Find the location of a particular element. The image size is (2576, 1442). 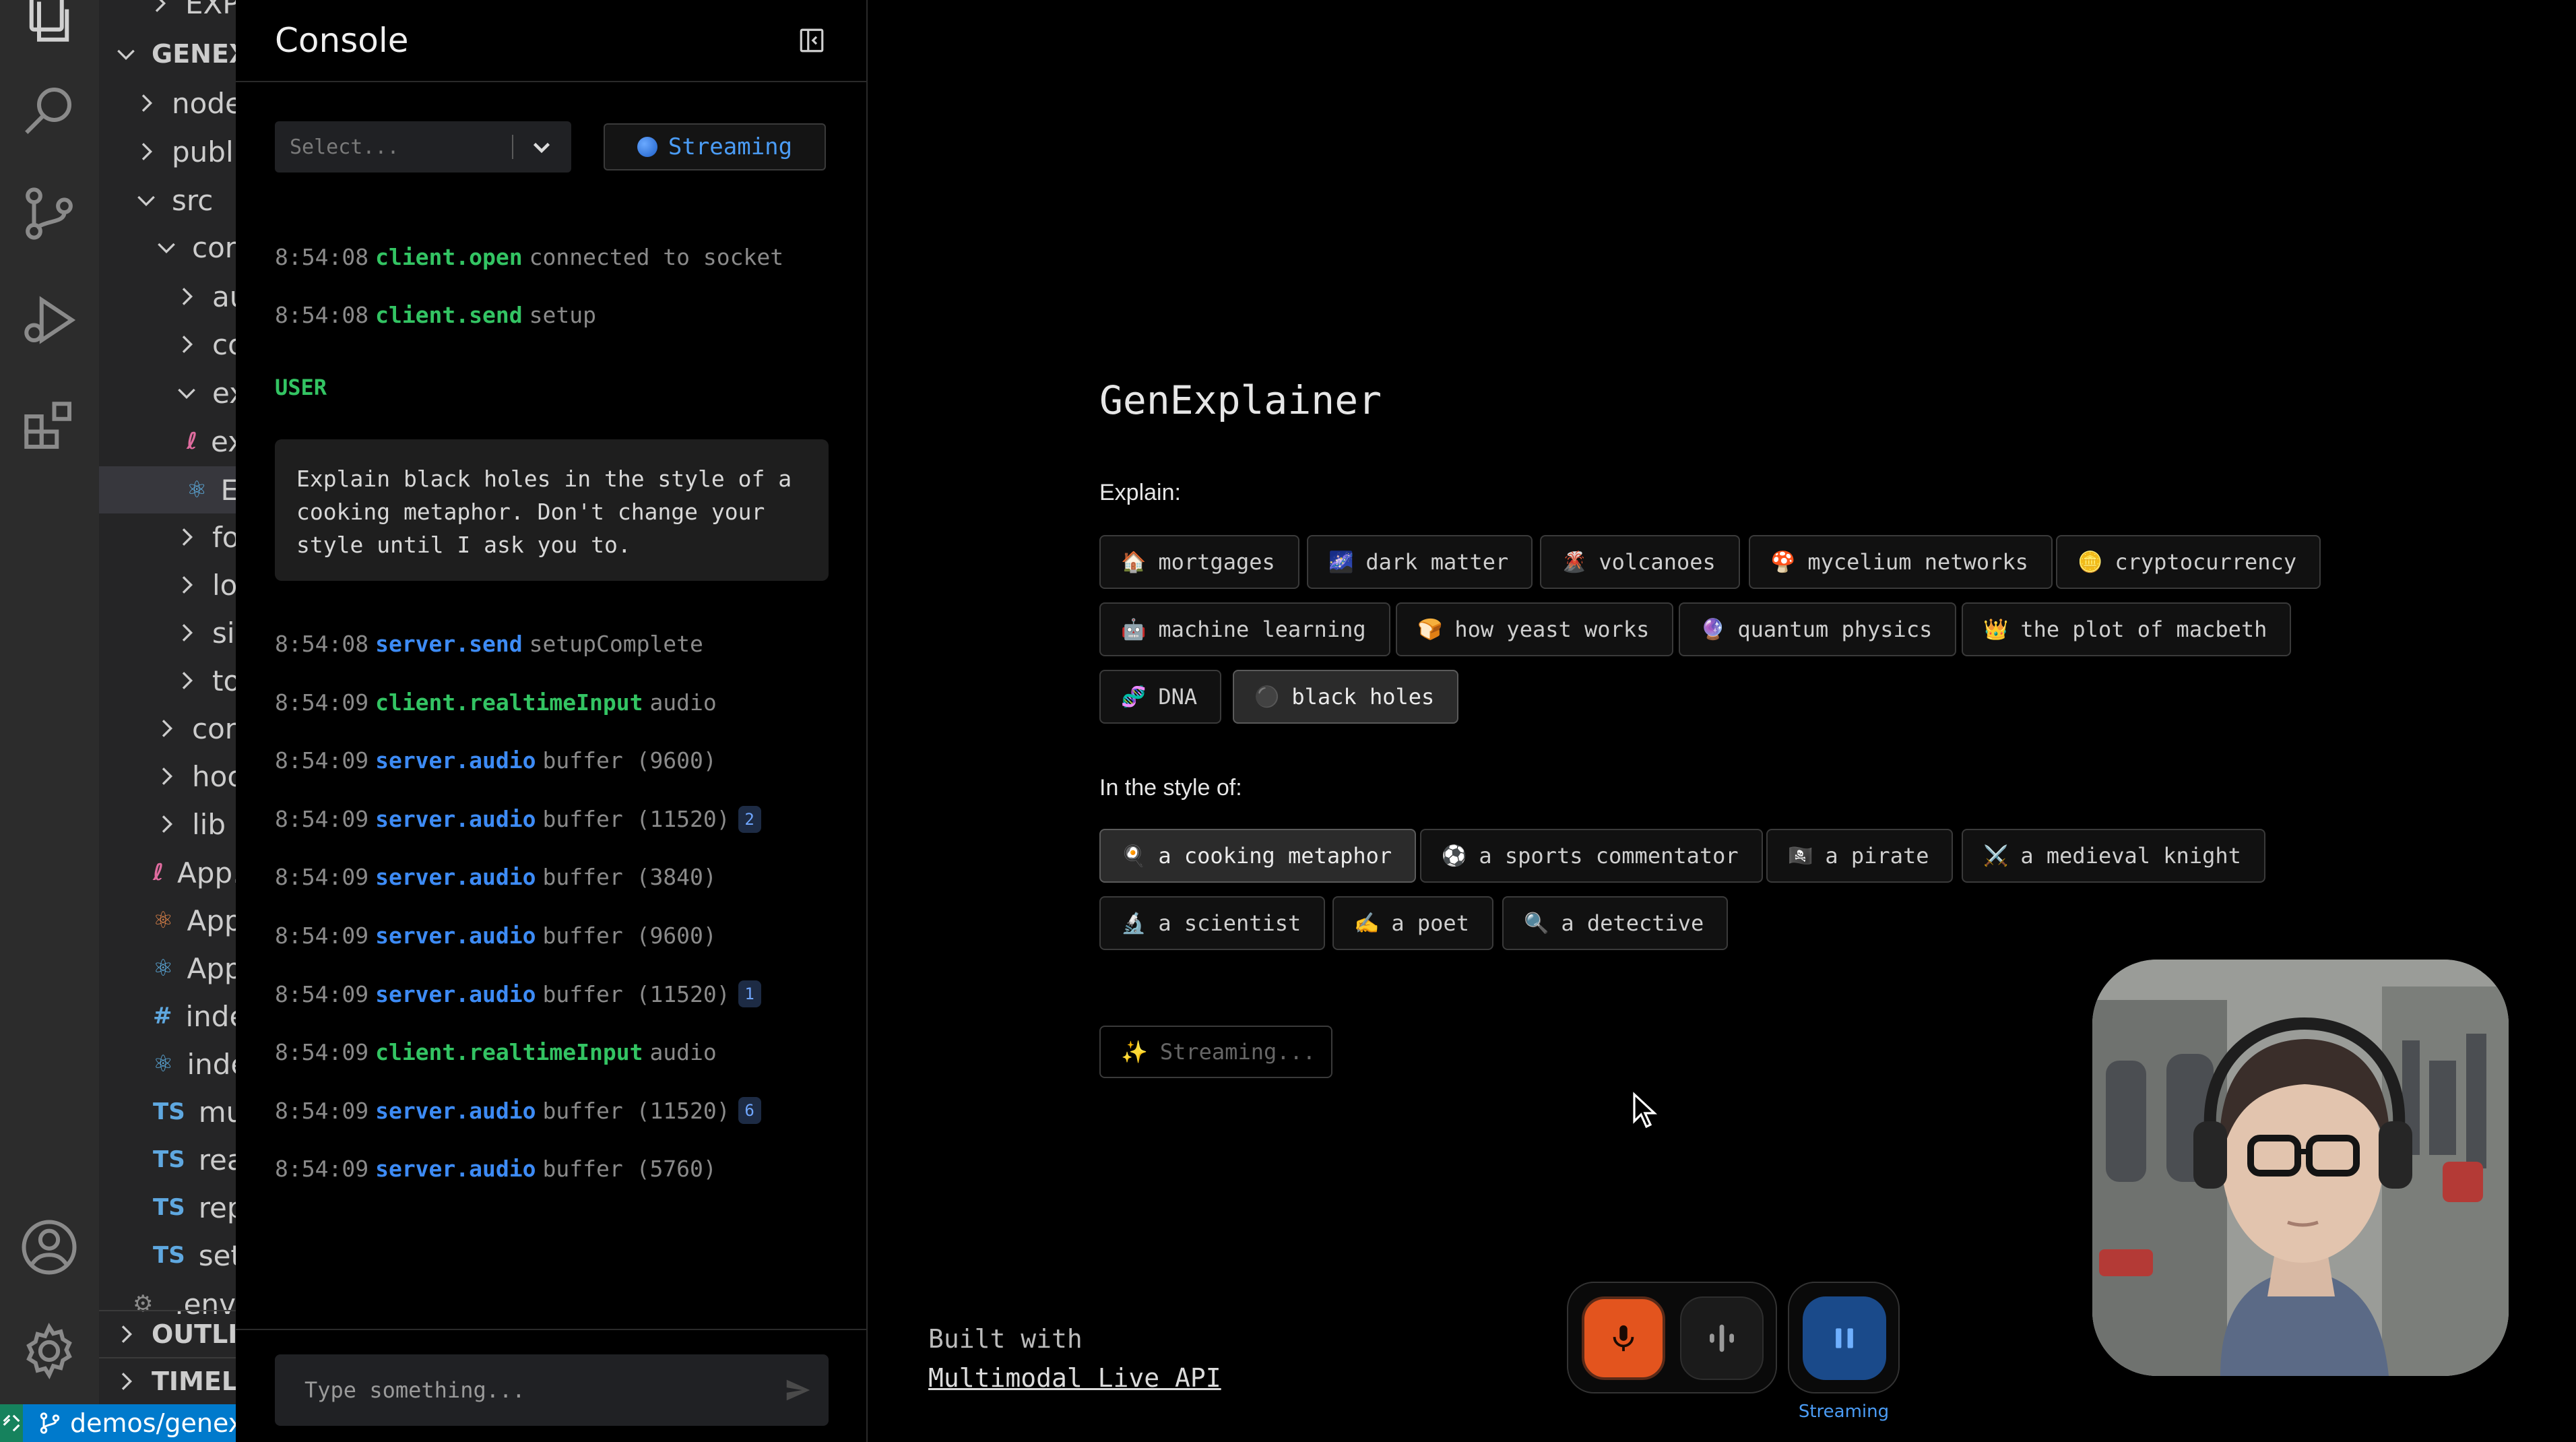

streaming-button: Streaming is located at coordinates (715, 146).